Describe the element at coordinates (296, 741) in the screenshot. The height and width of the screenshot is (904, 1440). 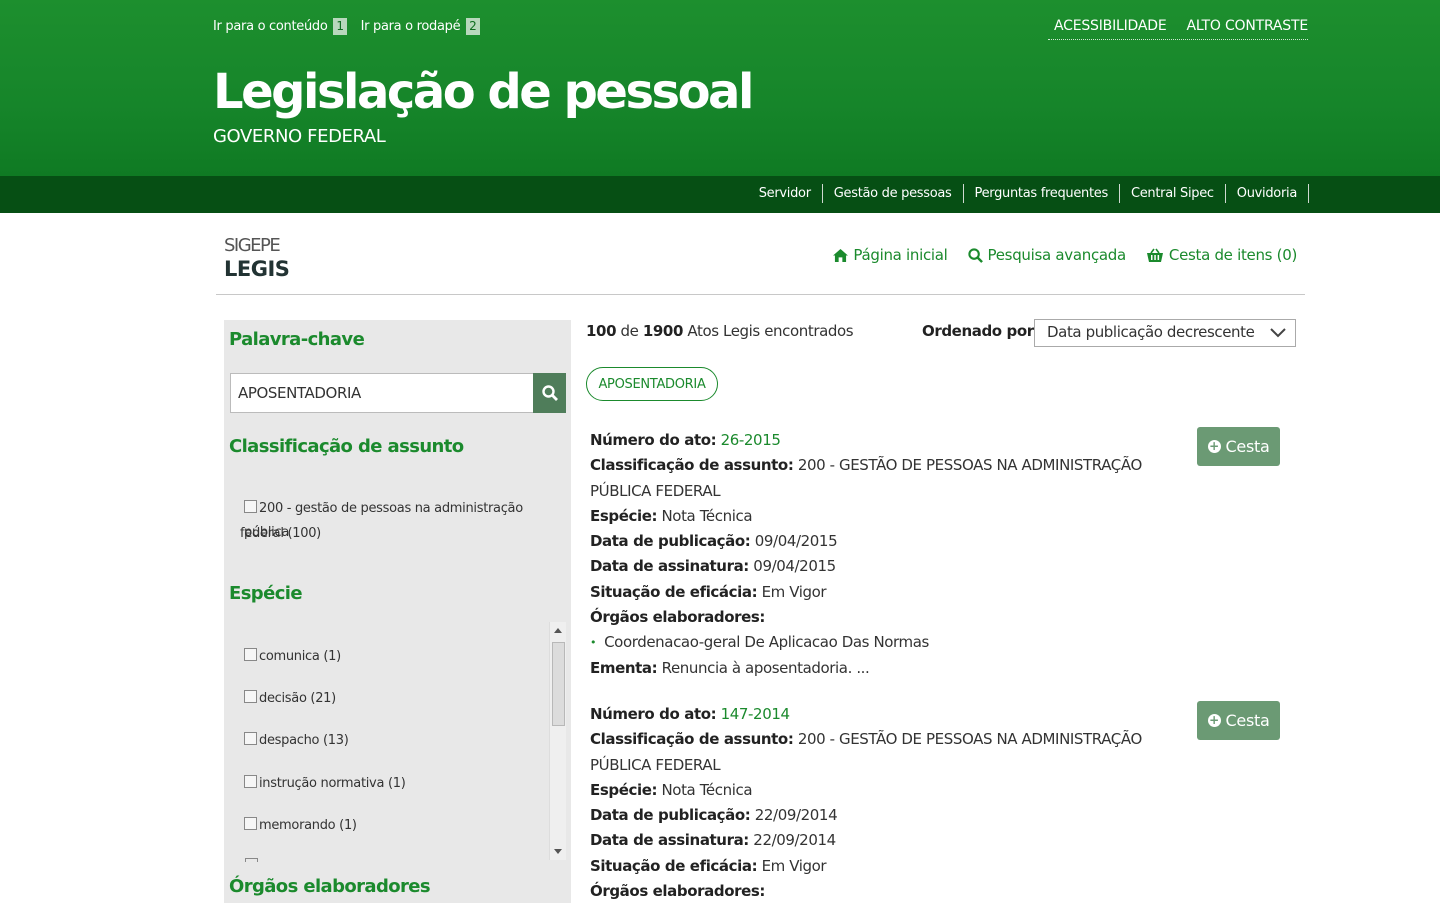
I see `especie-filter-despacho: despacho (13)` at that location.